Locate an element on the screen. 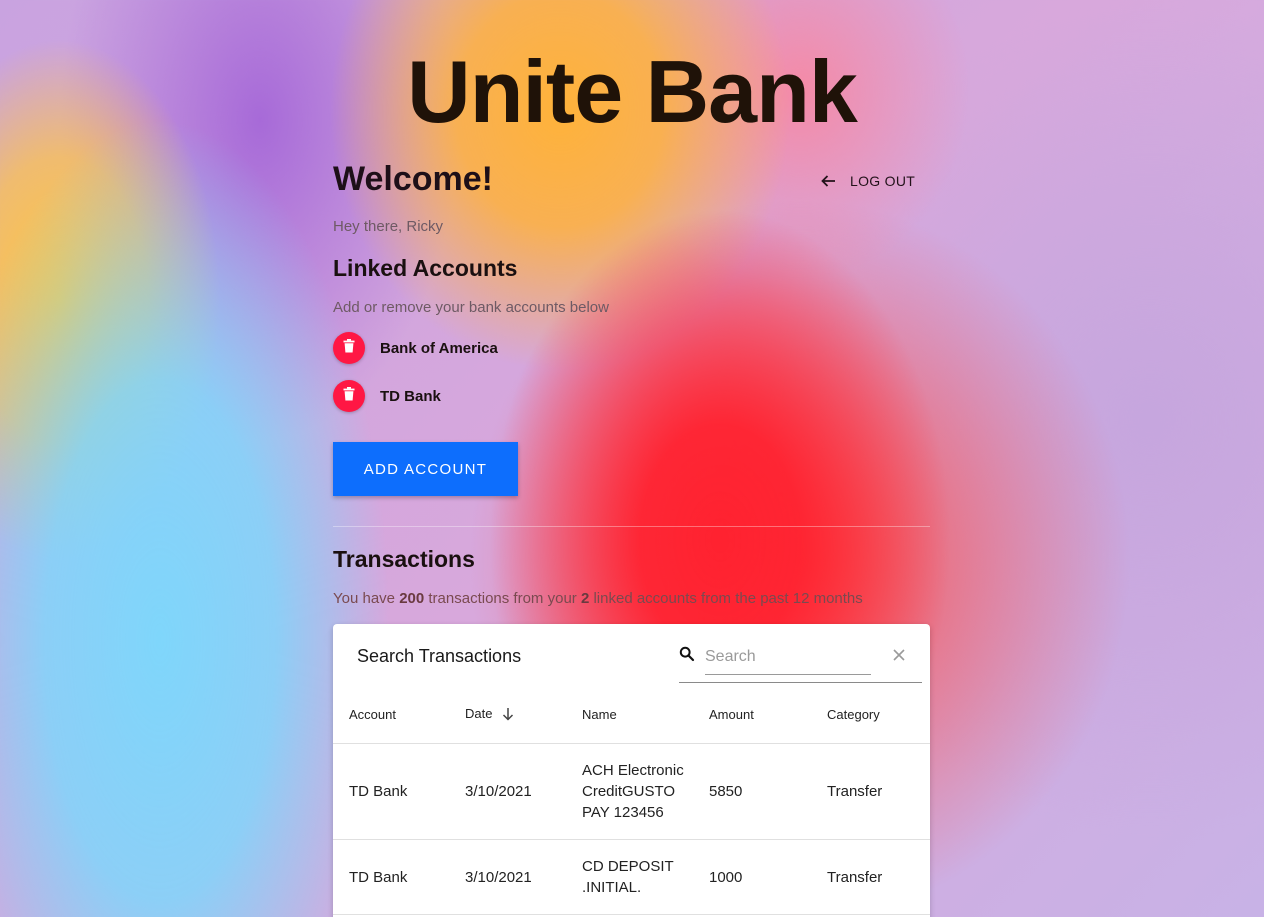  column-label: Name is located at coordinates (599, 714).